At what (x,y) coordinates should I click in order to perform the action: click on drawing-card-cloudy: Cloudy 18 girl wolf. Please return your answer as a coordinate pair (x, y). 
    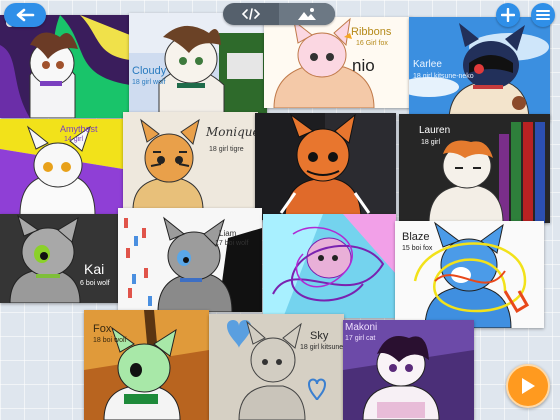
    Looking at the image, I should click on (198, 63).